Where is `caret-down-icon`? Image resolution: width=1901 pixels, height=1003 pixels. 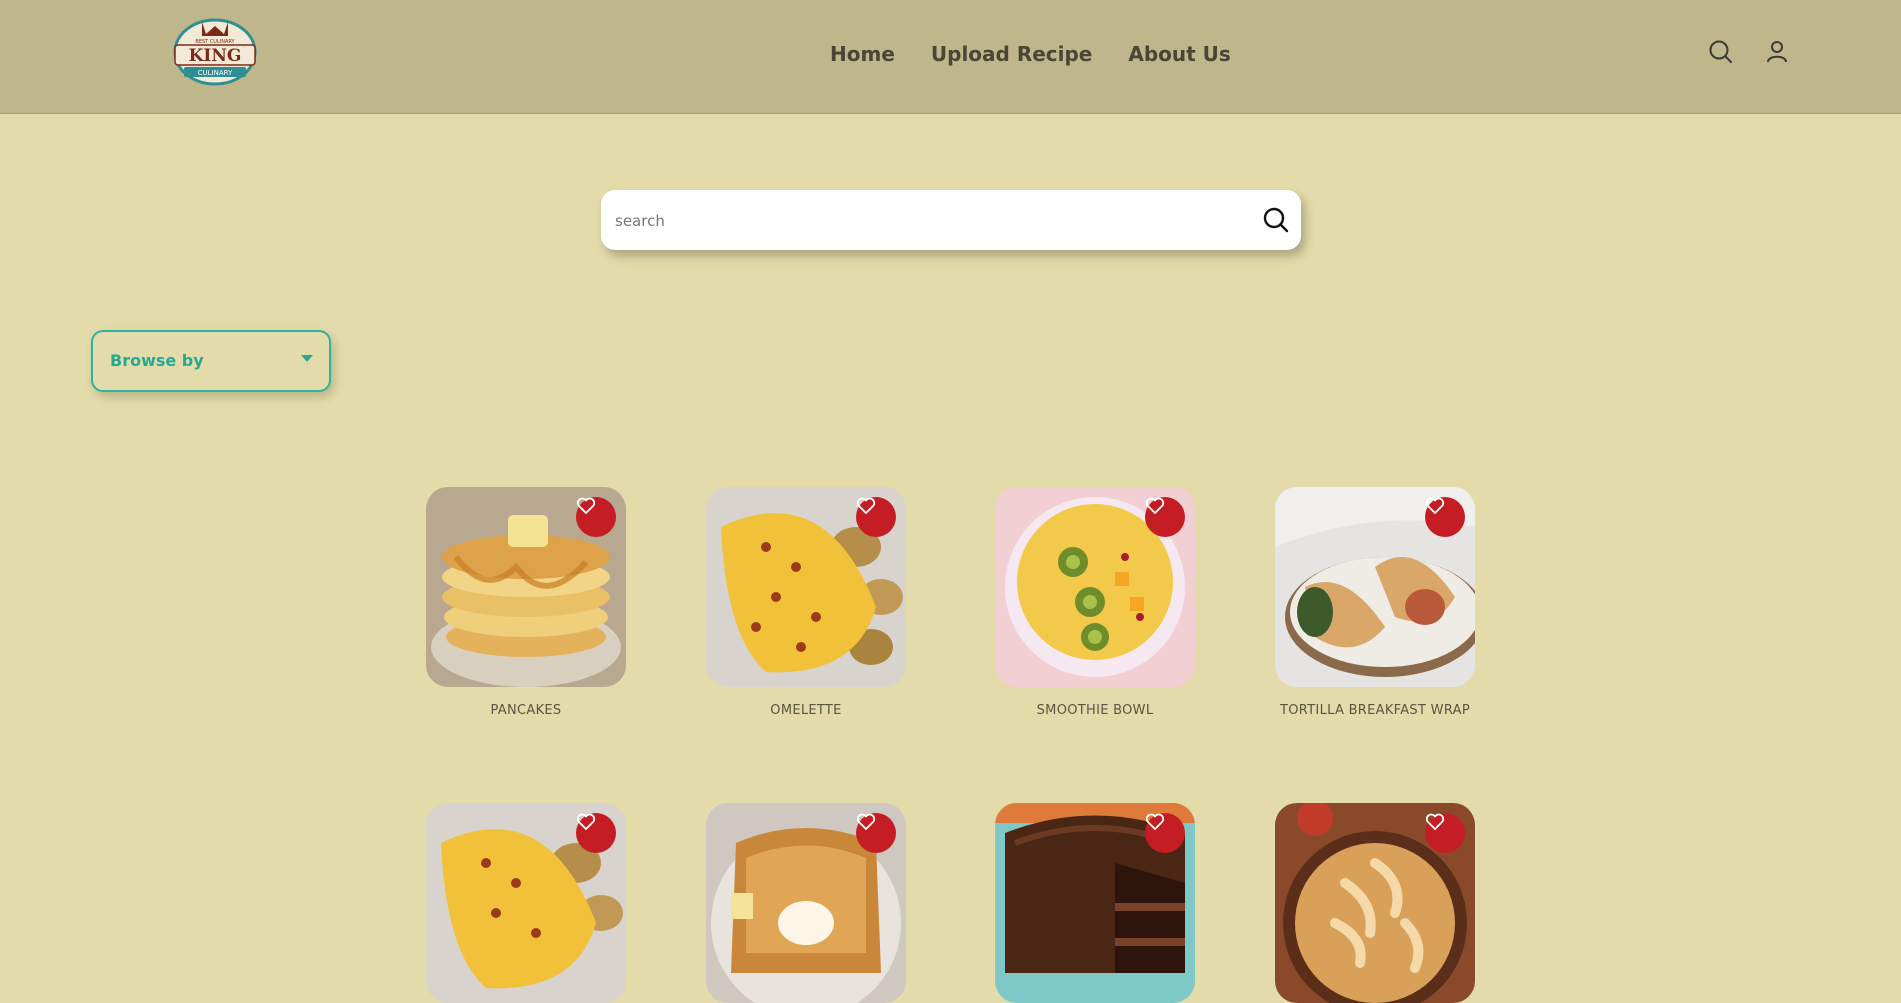 caret-down-icon is located at coordinates (307, 358).